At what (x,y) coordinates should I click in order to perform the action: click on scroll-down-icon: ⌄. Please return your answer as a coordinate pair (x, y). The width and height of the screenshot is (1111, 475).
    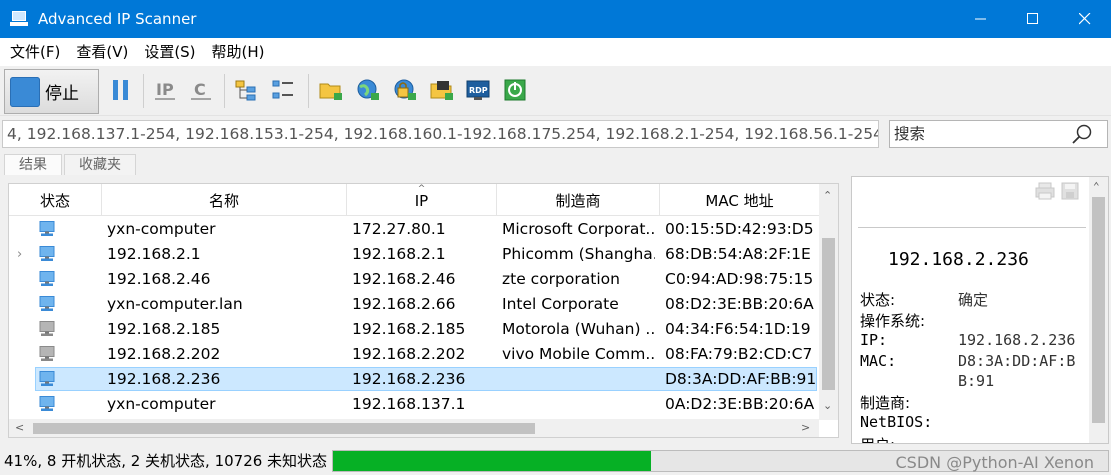
    Looking at the image, I should click on (827, 406).